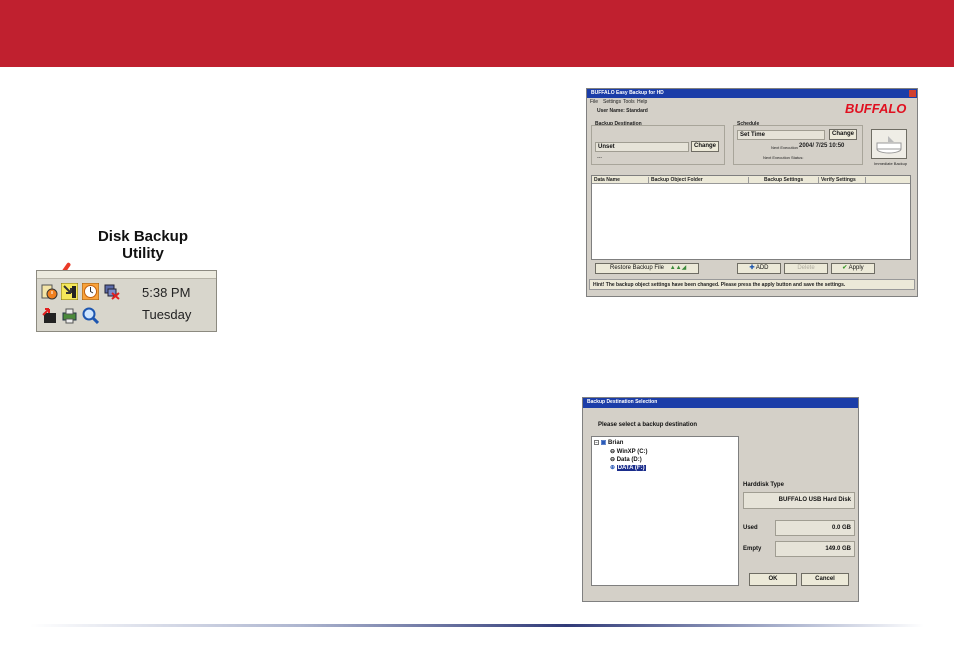  Describe the element at coordinates (622, 402) in the screenshot. I see `dialog-title: Backup Destination Selection` at that location.